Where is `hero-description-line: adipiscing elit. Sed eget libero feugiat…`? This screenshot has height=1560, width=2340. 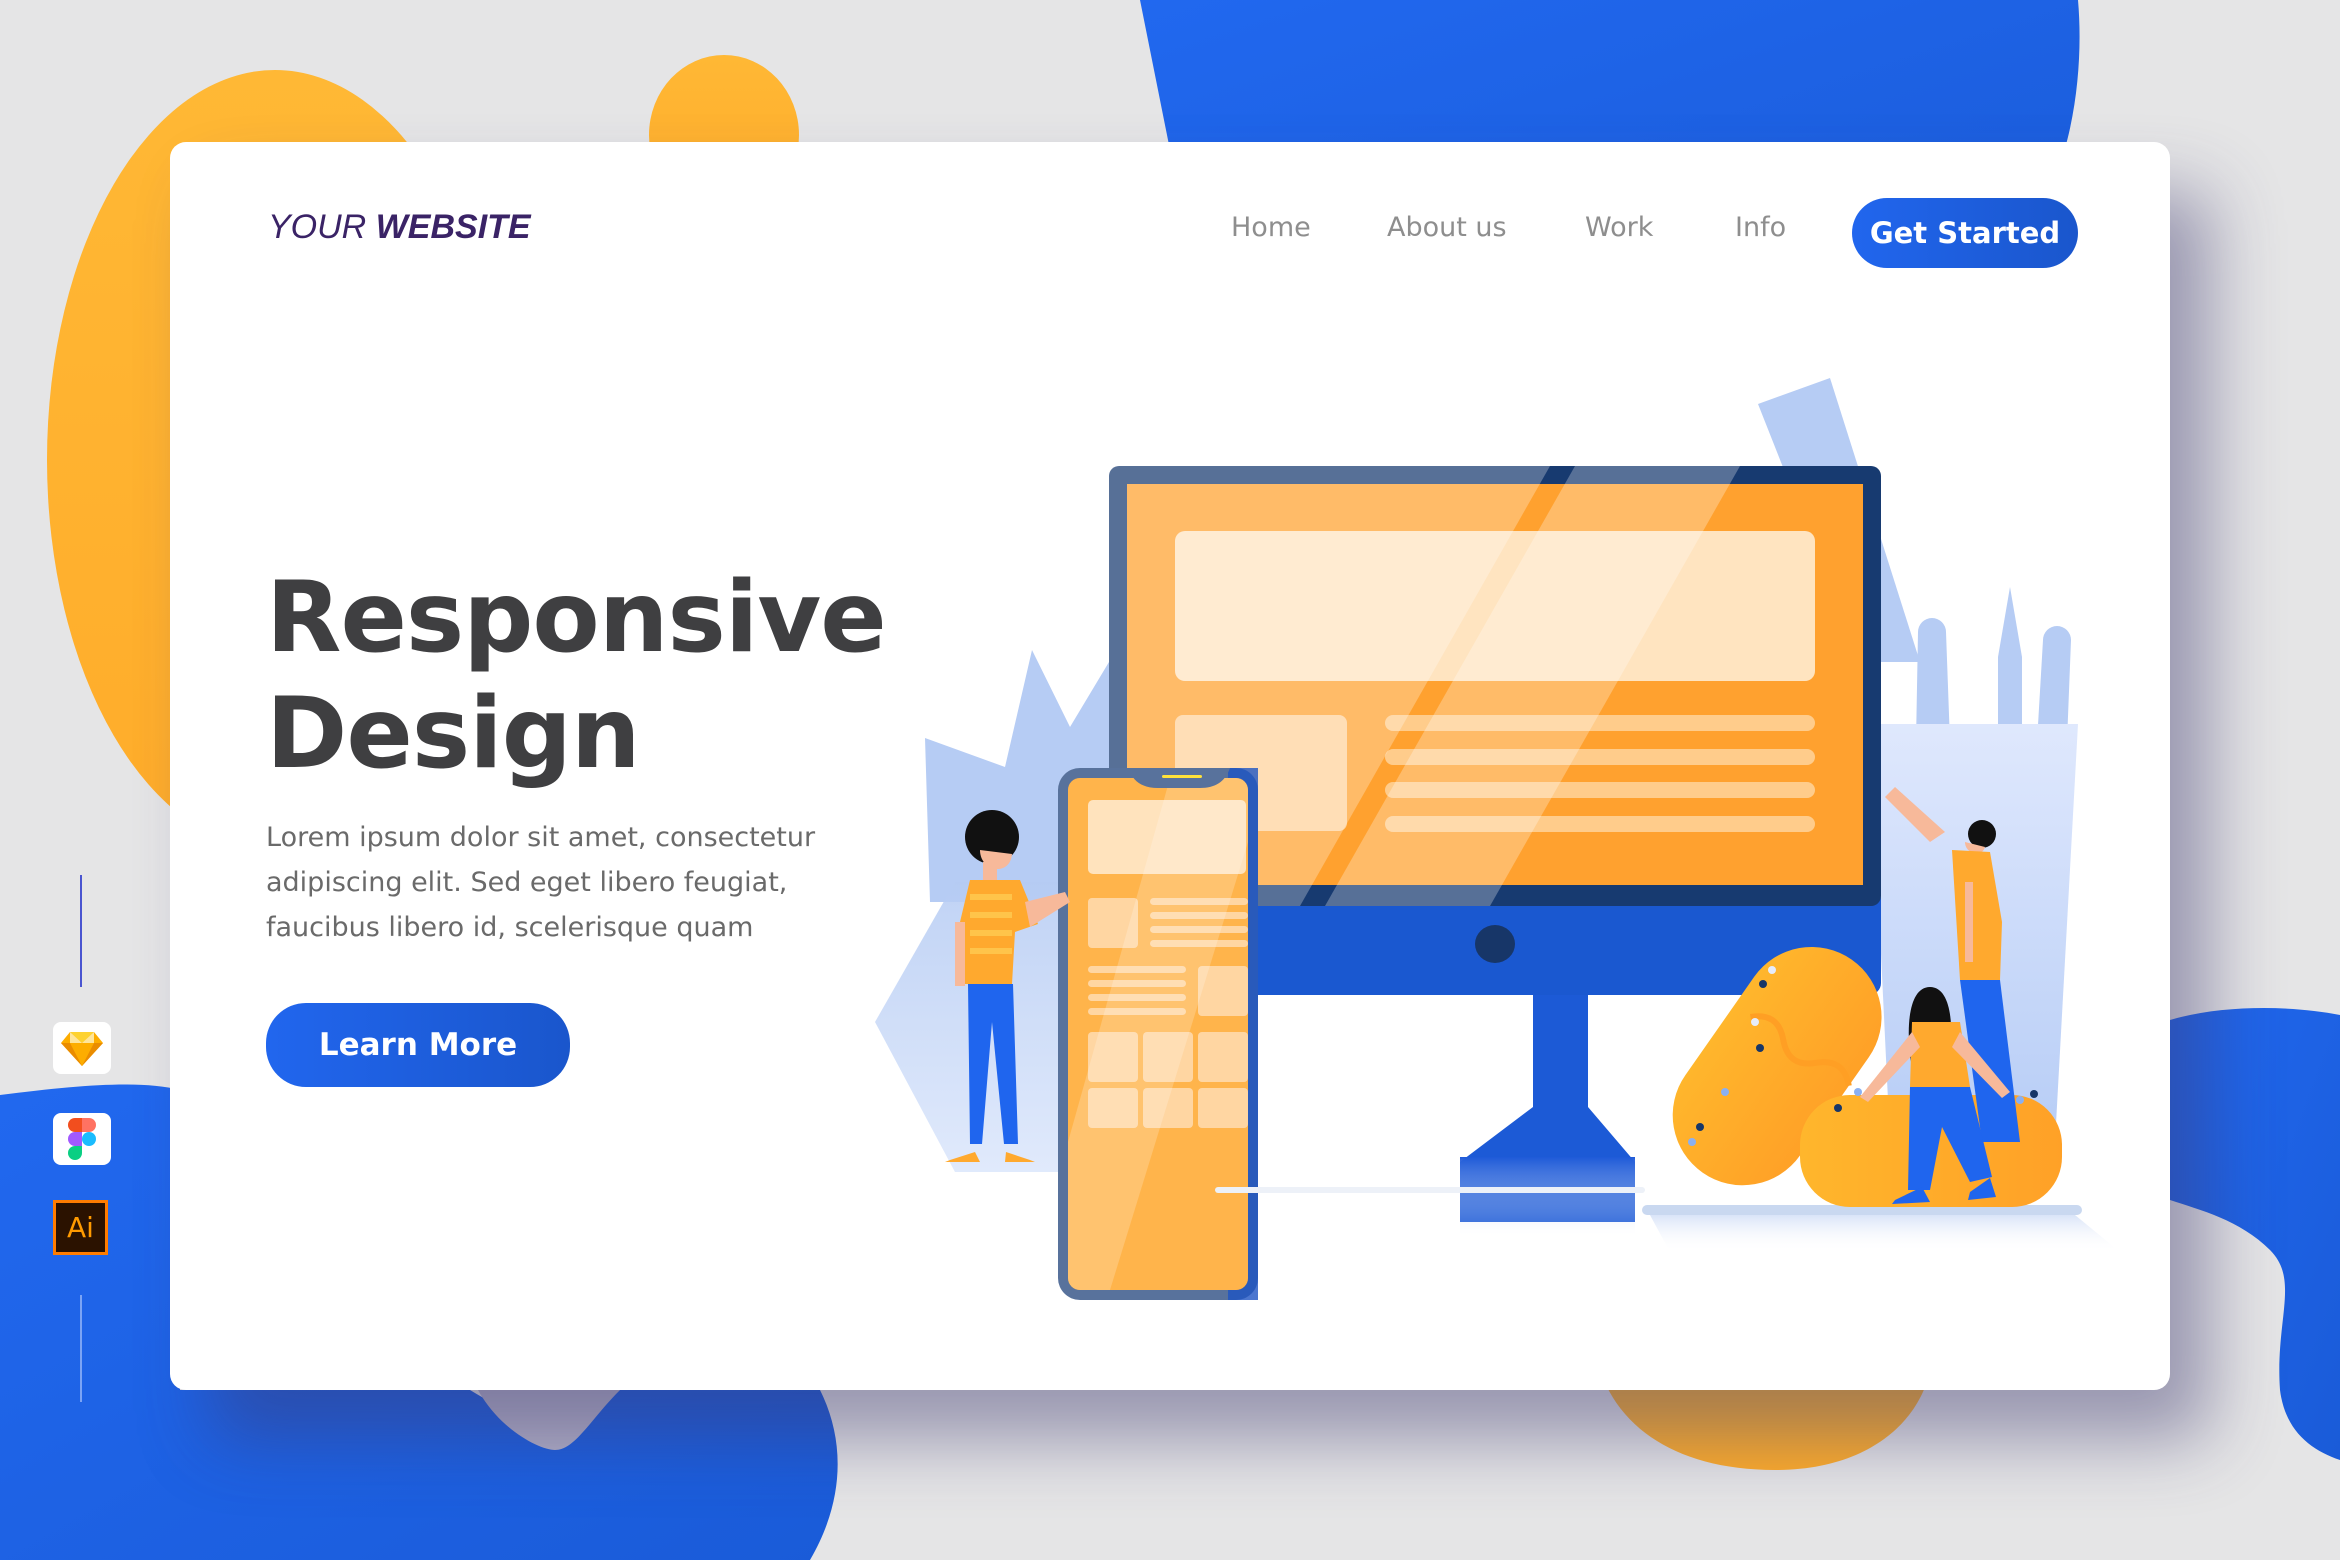
hero-description-line: adipiscing elit. Sed eget libero feugiat… is located at coordinates (527, 882).